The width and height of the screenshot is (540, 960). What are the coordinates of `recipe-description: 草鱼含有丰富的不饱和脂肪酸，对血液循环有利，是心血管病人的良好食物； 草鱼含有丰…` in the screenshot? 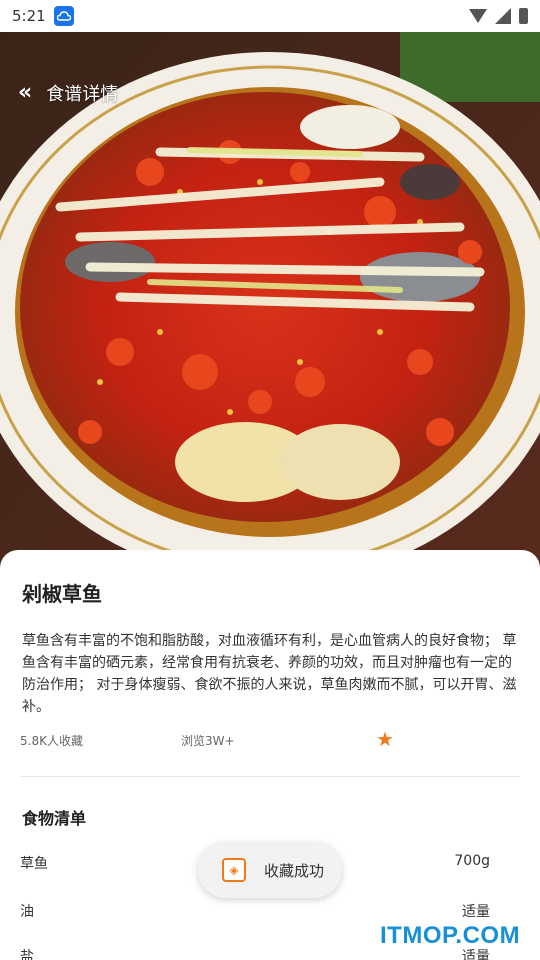 It's located at (269, 674).